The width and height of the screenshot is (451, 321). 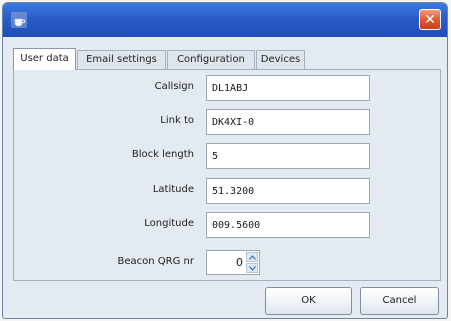 I want to click on chevron-up-icon, so click(x=252, y=257).